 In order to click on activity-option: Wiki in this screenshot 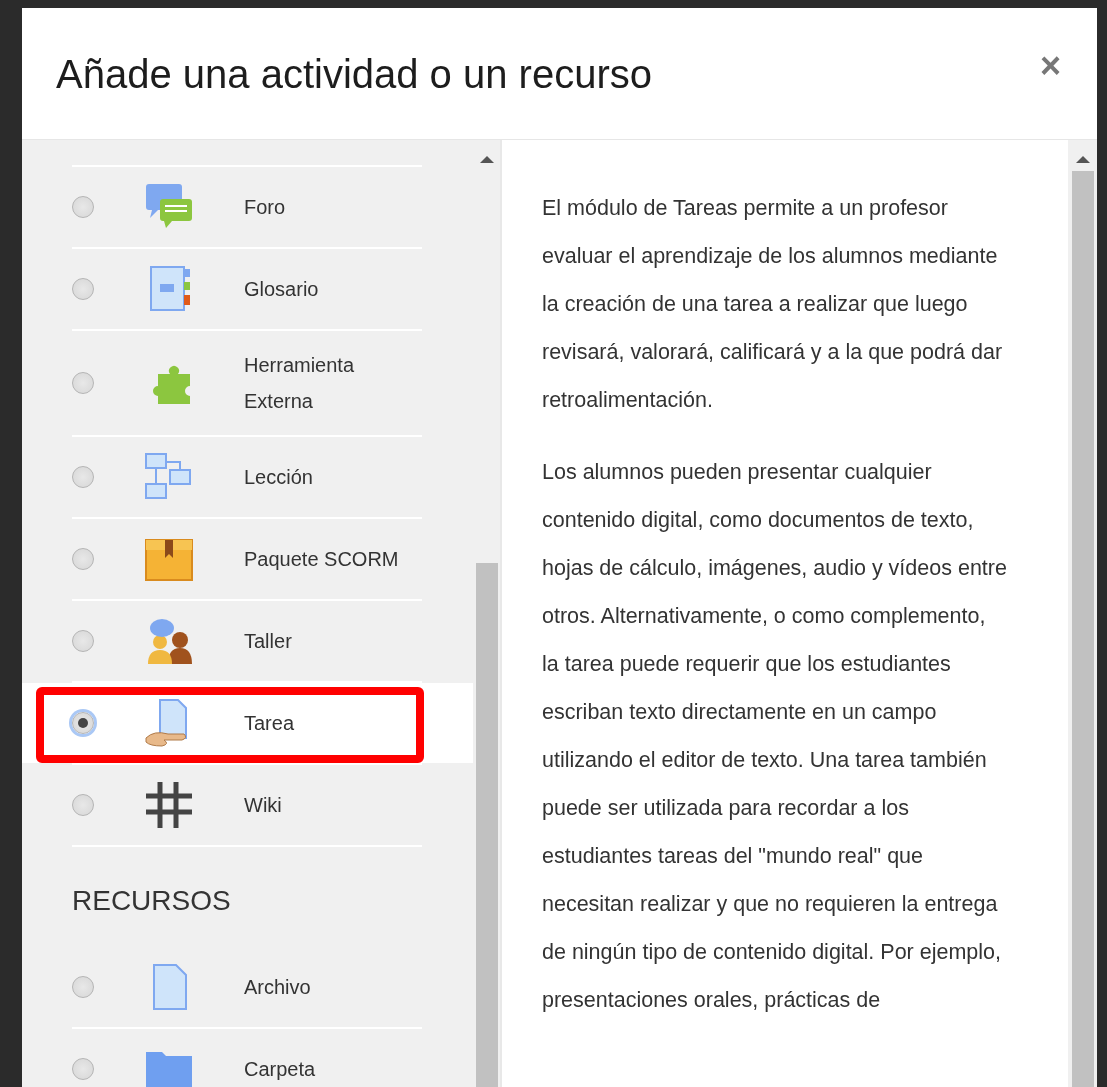, I will do `click(247, 805)`.